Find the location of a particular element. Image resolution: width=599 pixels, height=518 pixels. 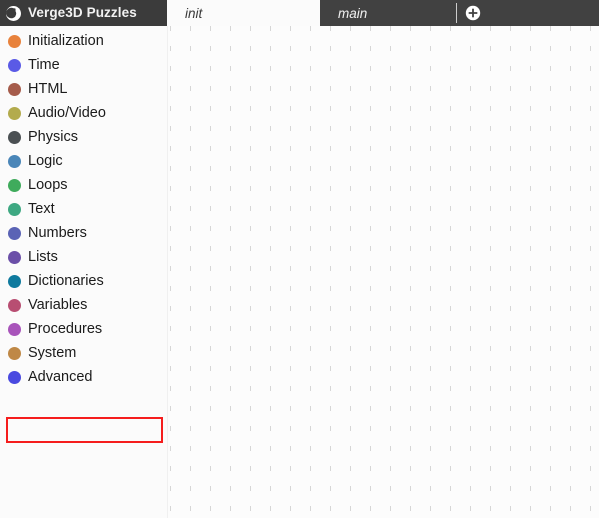

top-bar: Verge3D Puzzles init main is located at coordinates (299, 13).